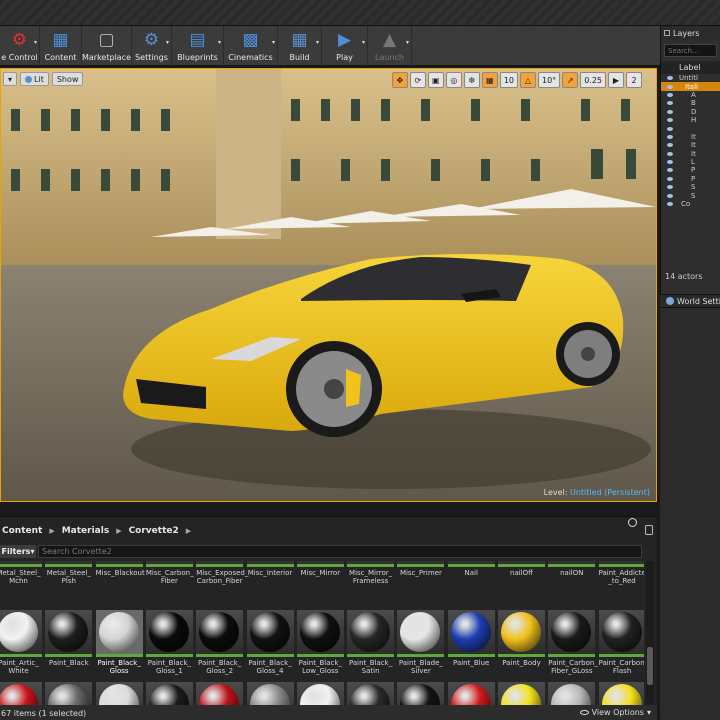  Describe the element at coordinates (528, 80) in the screenshot. I see `rotation-snap-icon: △` at that location.